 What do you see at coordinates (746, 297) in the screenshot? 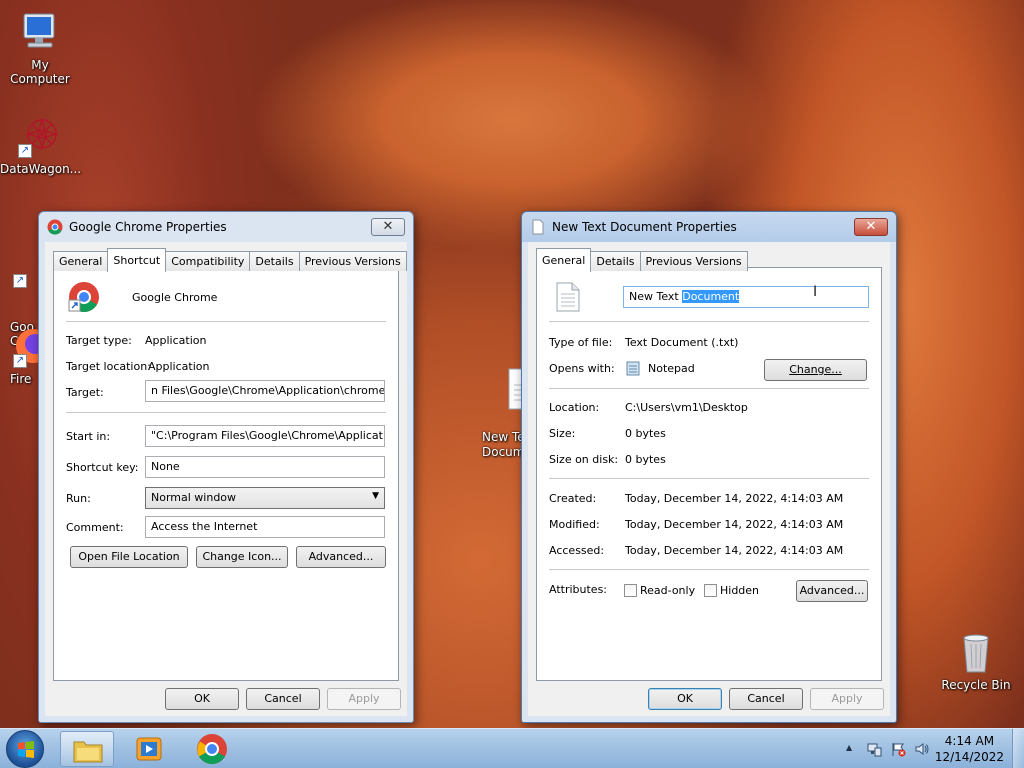
I see `file-name-input: New Text Document` at bounding box center [746, 297].